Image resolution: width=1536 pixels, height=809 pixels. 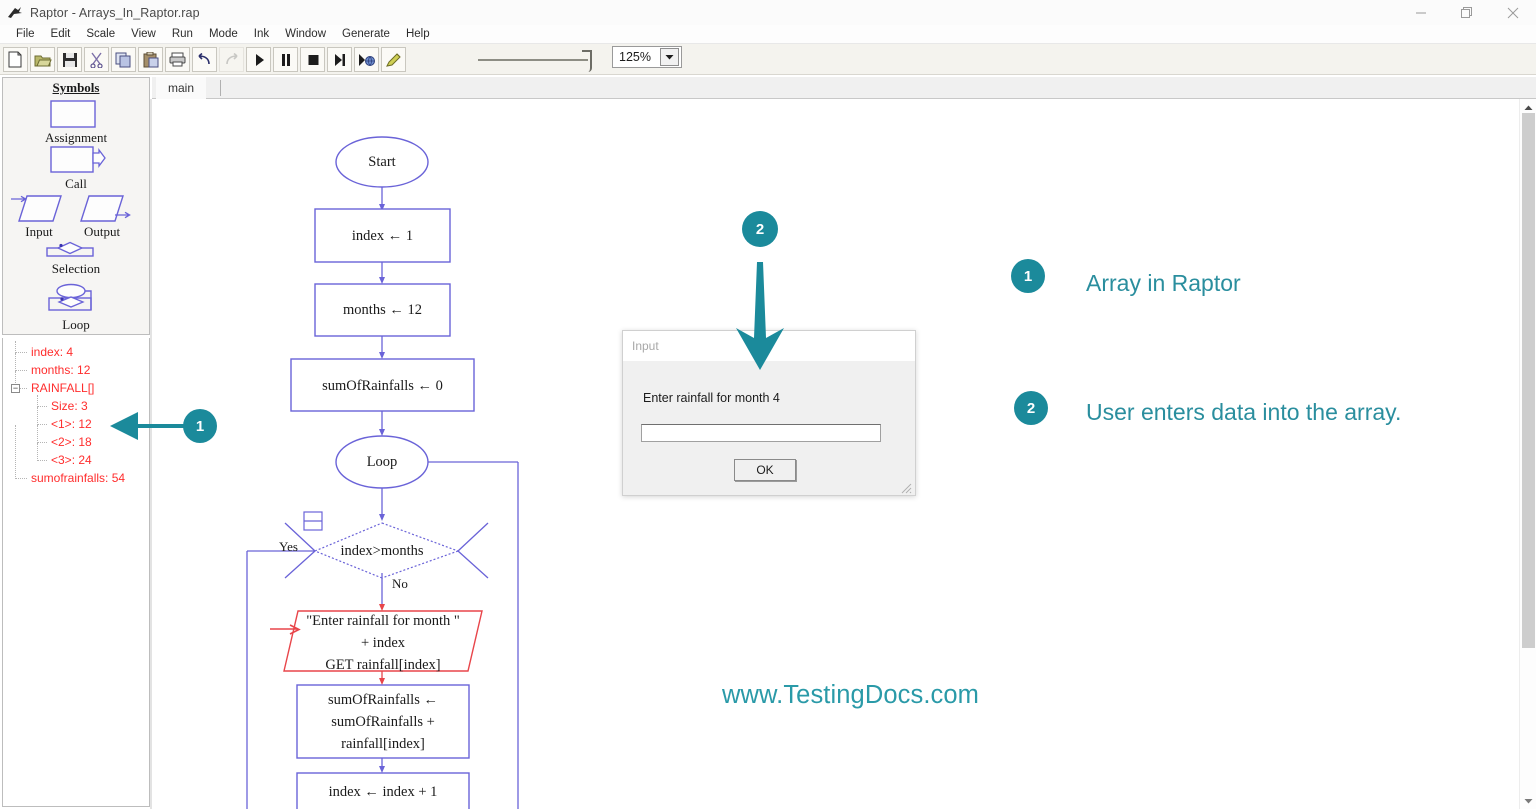 What do you see at coordinates (220, 88) in the screenshot?
I see `tab-divider` at bounding box center [220, 88].